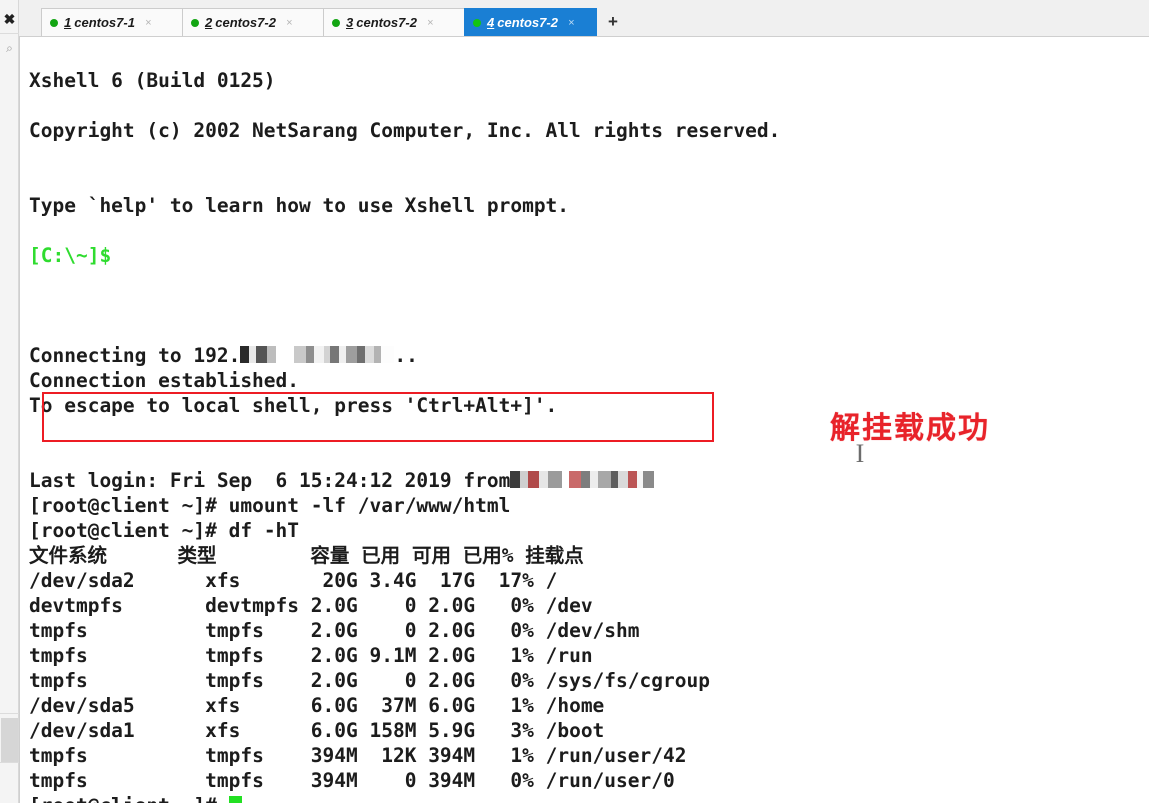 The image size is (1149, 803). Describe the element at coordinates (431, 555) in the screenshot. I see `df-header-avail: 可用` at that location.